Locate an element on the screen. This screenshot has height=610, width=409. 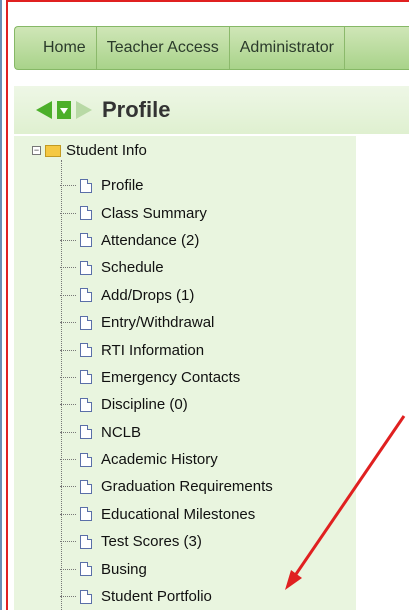
annotation-frame-left is located at coordinates (7, 305).